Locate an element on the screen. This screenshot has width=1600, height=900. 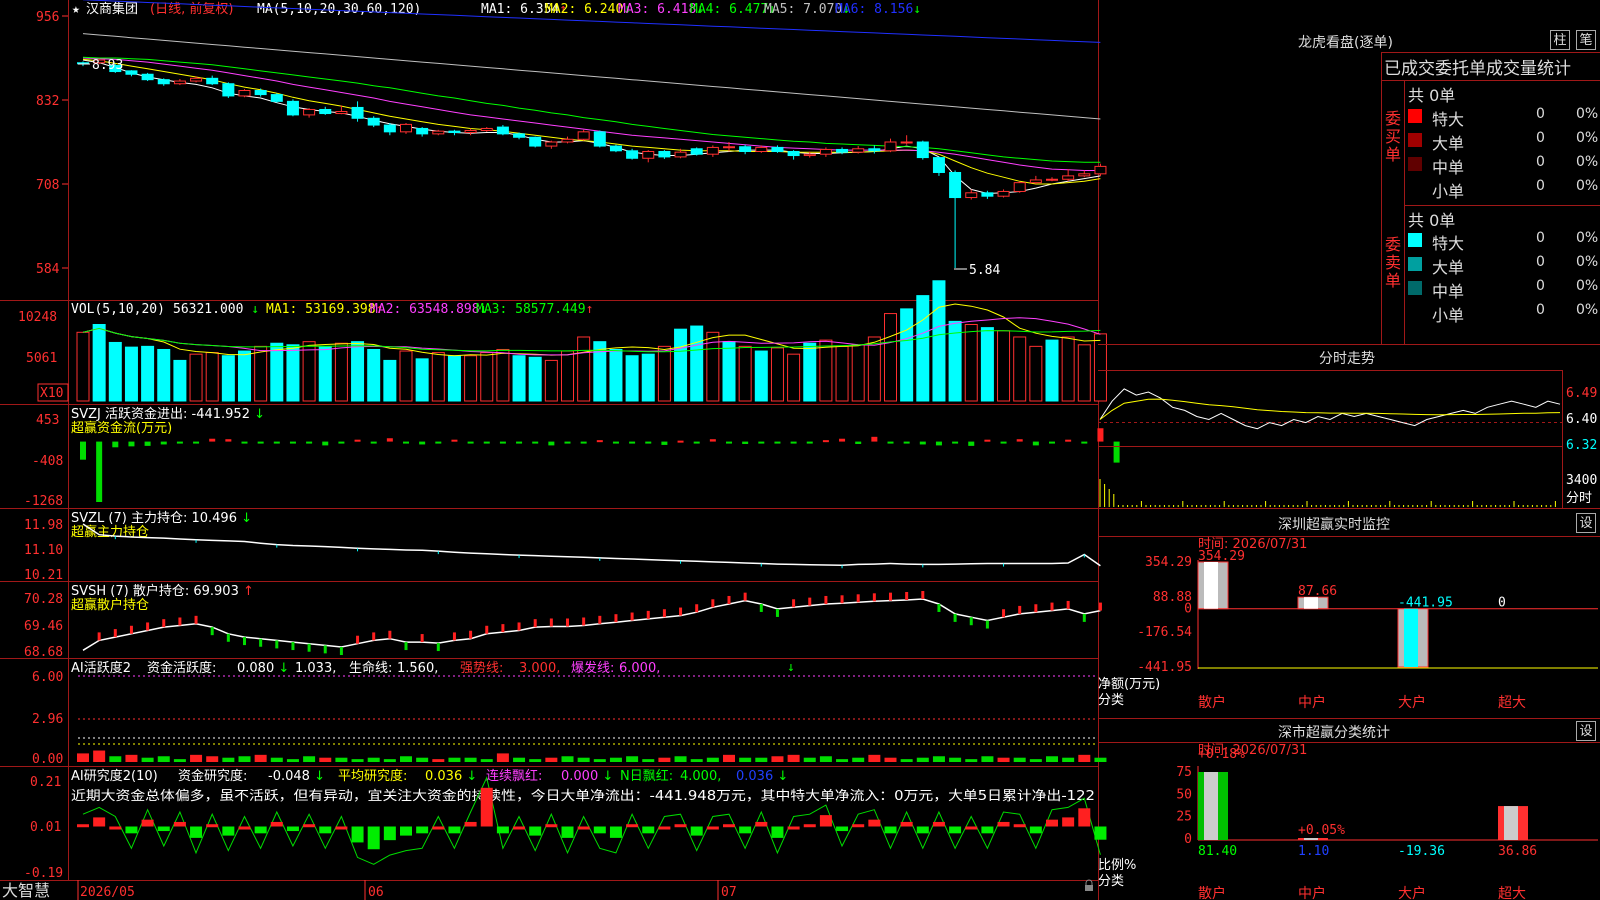
column-button: 柱 is located at coordinates (1560, 40).